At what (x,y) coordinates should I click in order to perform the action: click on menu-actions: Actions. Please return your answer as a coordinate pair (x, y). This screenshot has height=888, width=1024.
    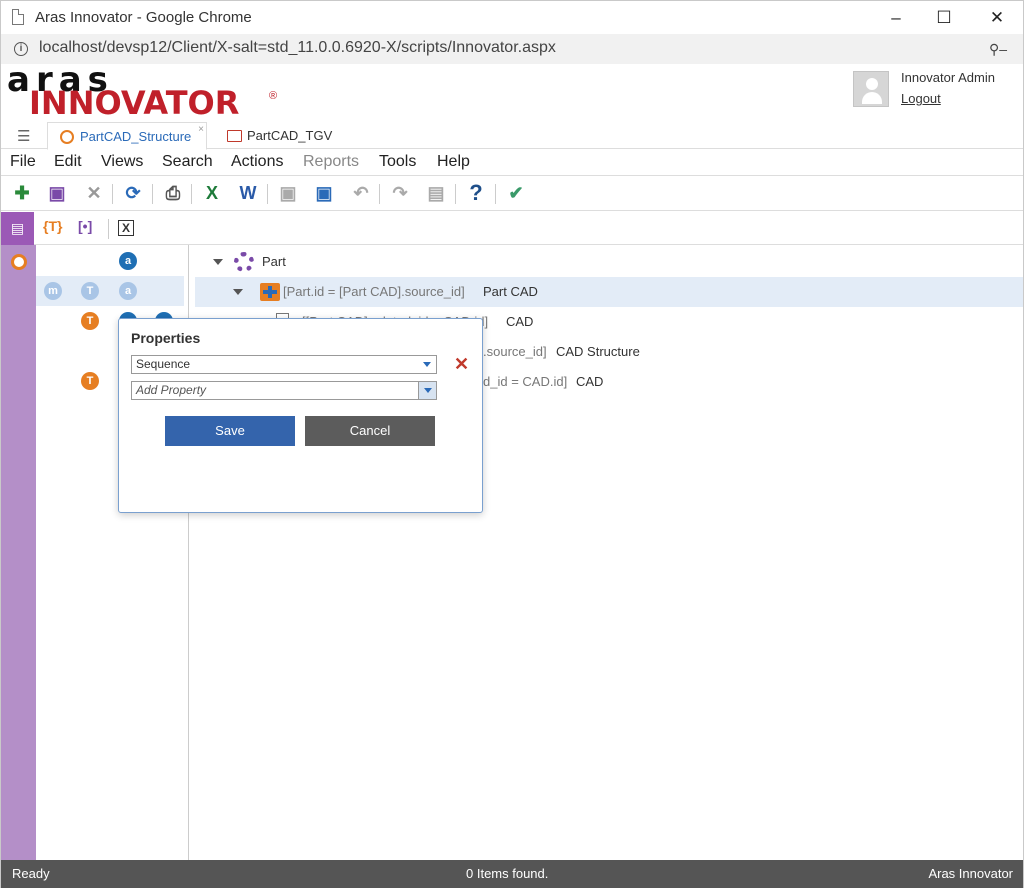
    Looking at the image, I should click on (257, 162).